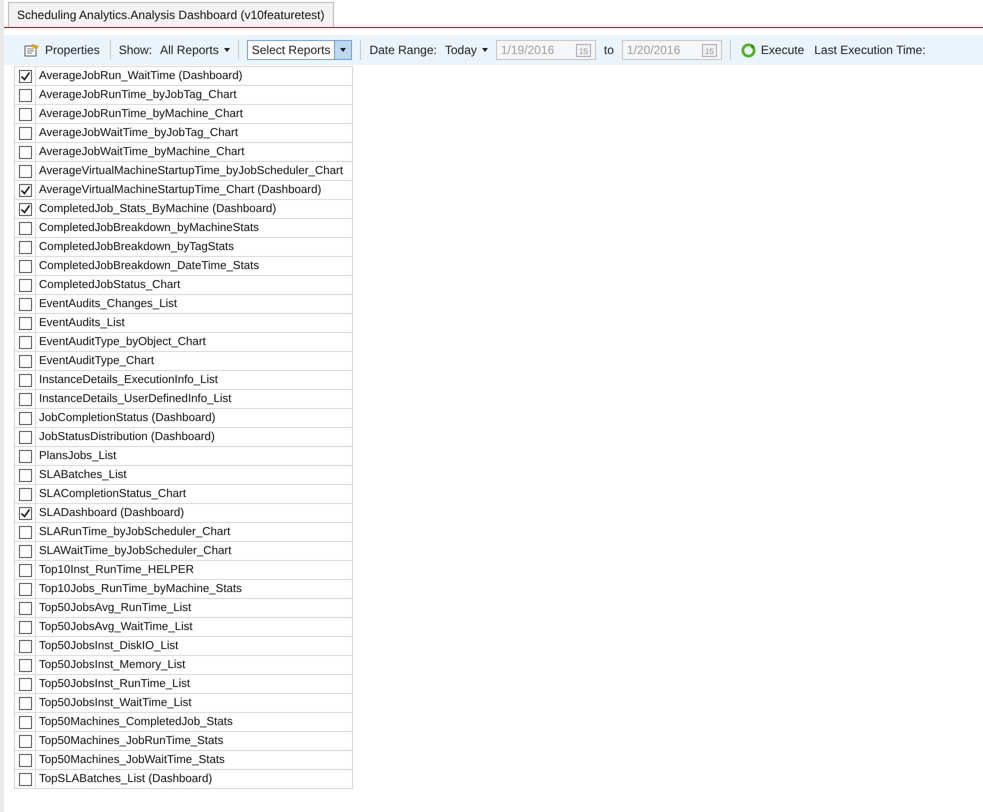 Image resolution: width=983 pixels, height=812 pixels. I want to click on dropdown-button, so click(343, 50).